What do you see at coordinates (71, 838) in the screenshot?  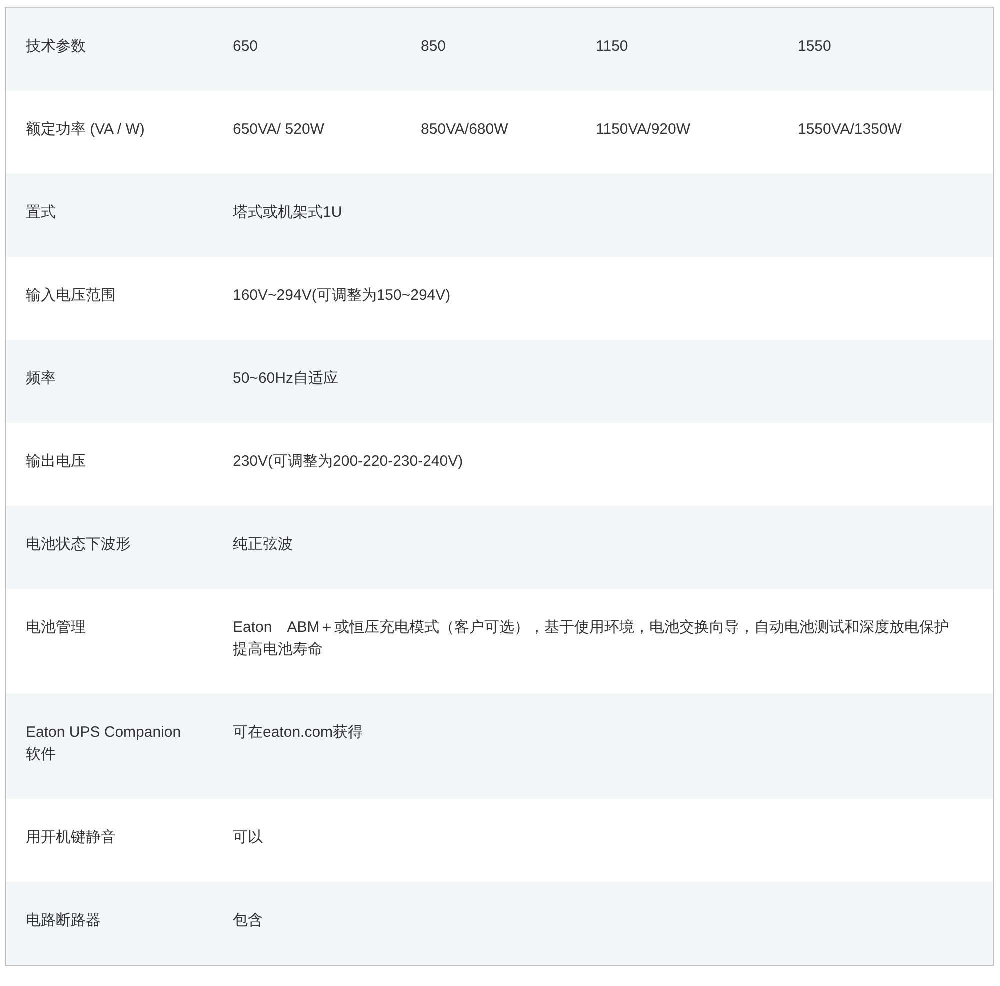 I see `table-cell-text: 用开机键静音` at bounding box center [71, 838].